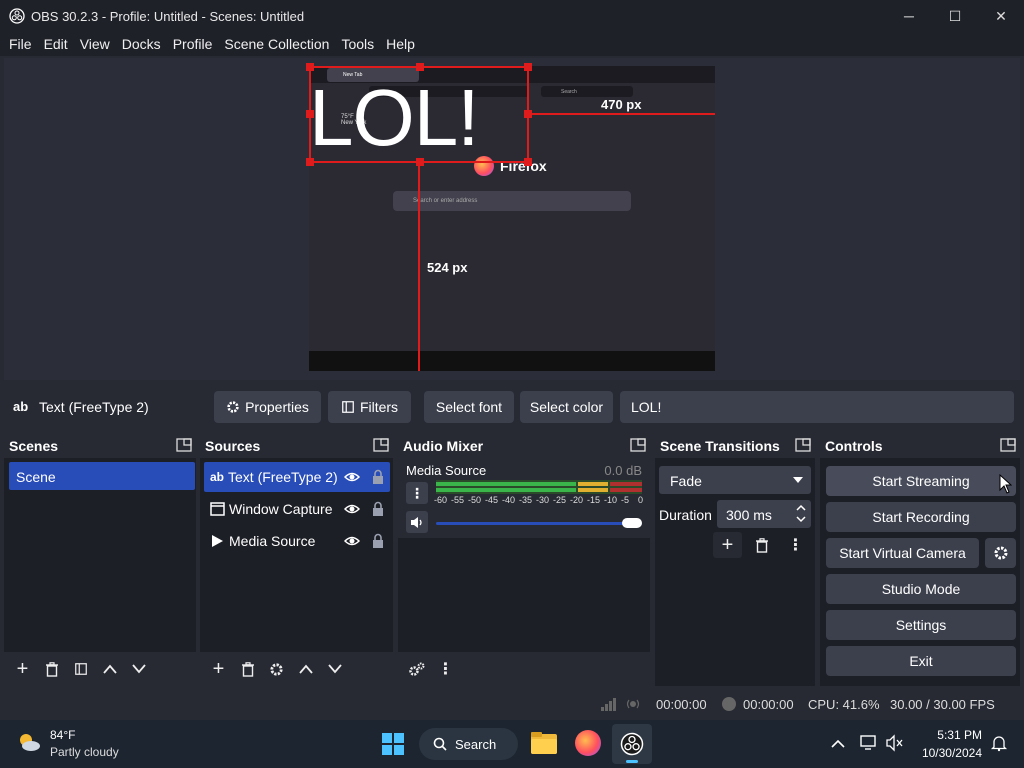  Describe the element at coordinates (296, 446) in the screenshot. I see `sources-dock-header: Sources` at that location.